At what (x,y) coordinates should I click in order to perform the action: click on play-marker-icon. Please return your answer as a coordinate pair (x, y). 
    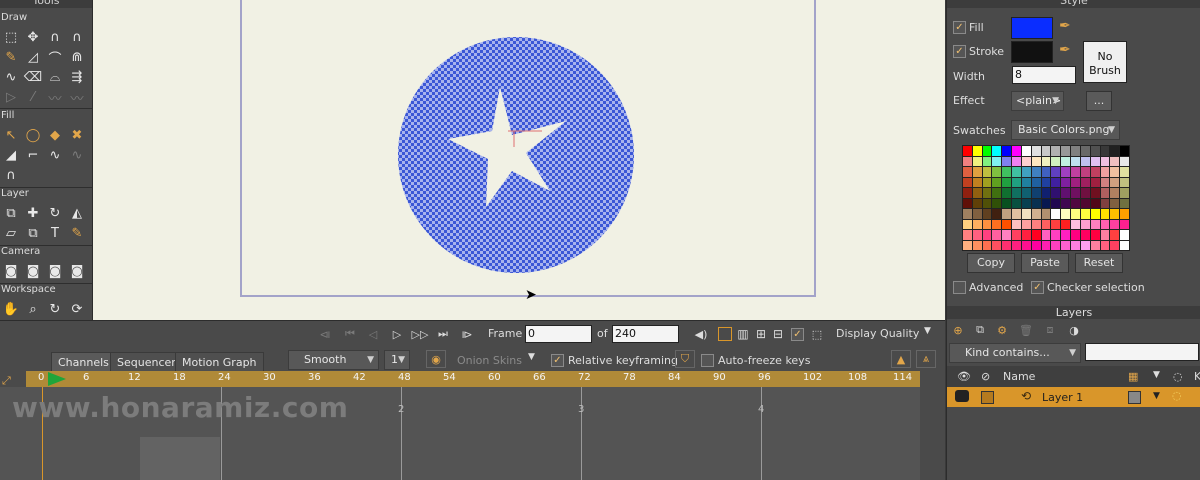
    Looking at the image, I should click on (57, 379).